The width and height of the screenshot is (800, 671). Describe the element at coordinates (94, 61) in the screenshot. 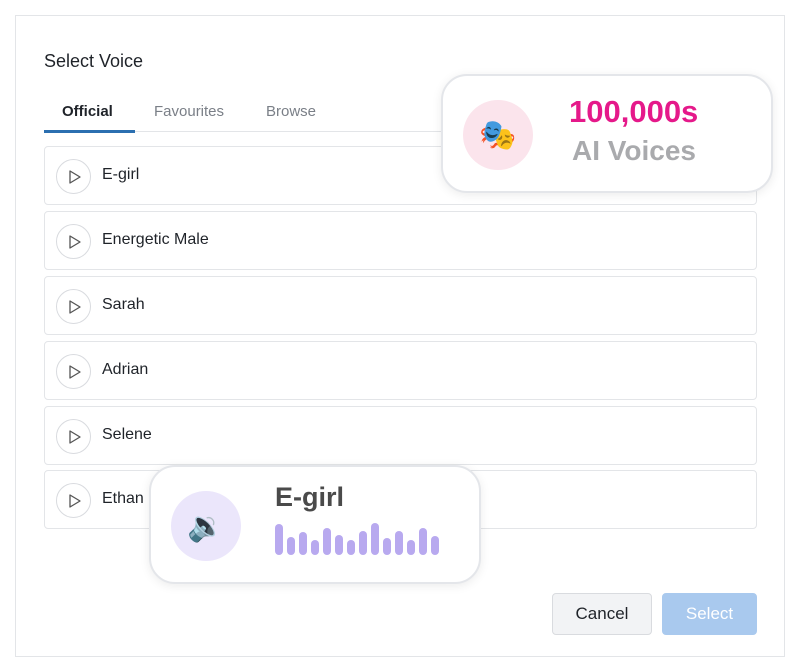

I see `dialog-title: Select Voice` at that location.